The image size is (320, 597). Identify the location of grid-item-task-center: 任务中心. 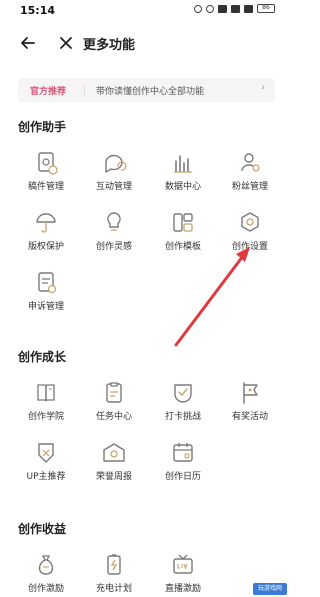
(114, 403).